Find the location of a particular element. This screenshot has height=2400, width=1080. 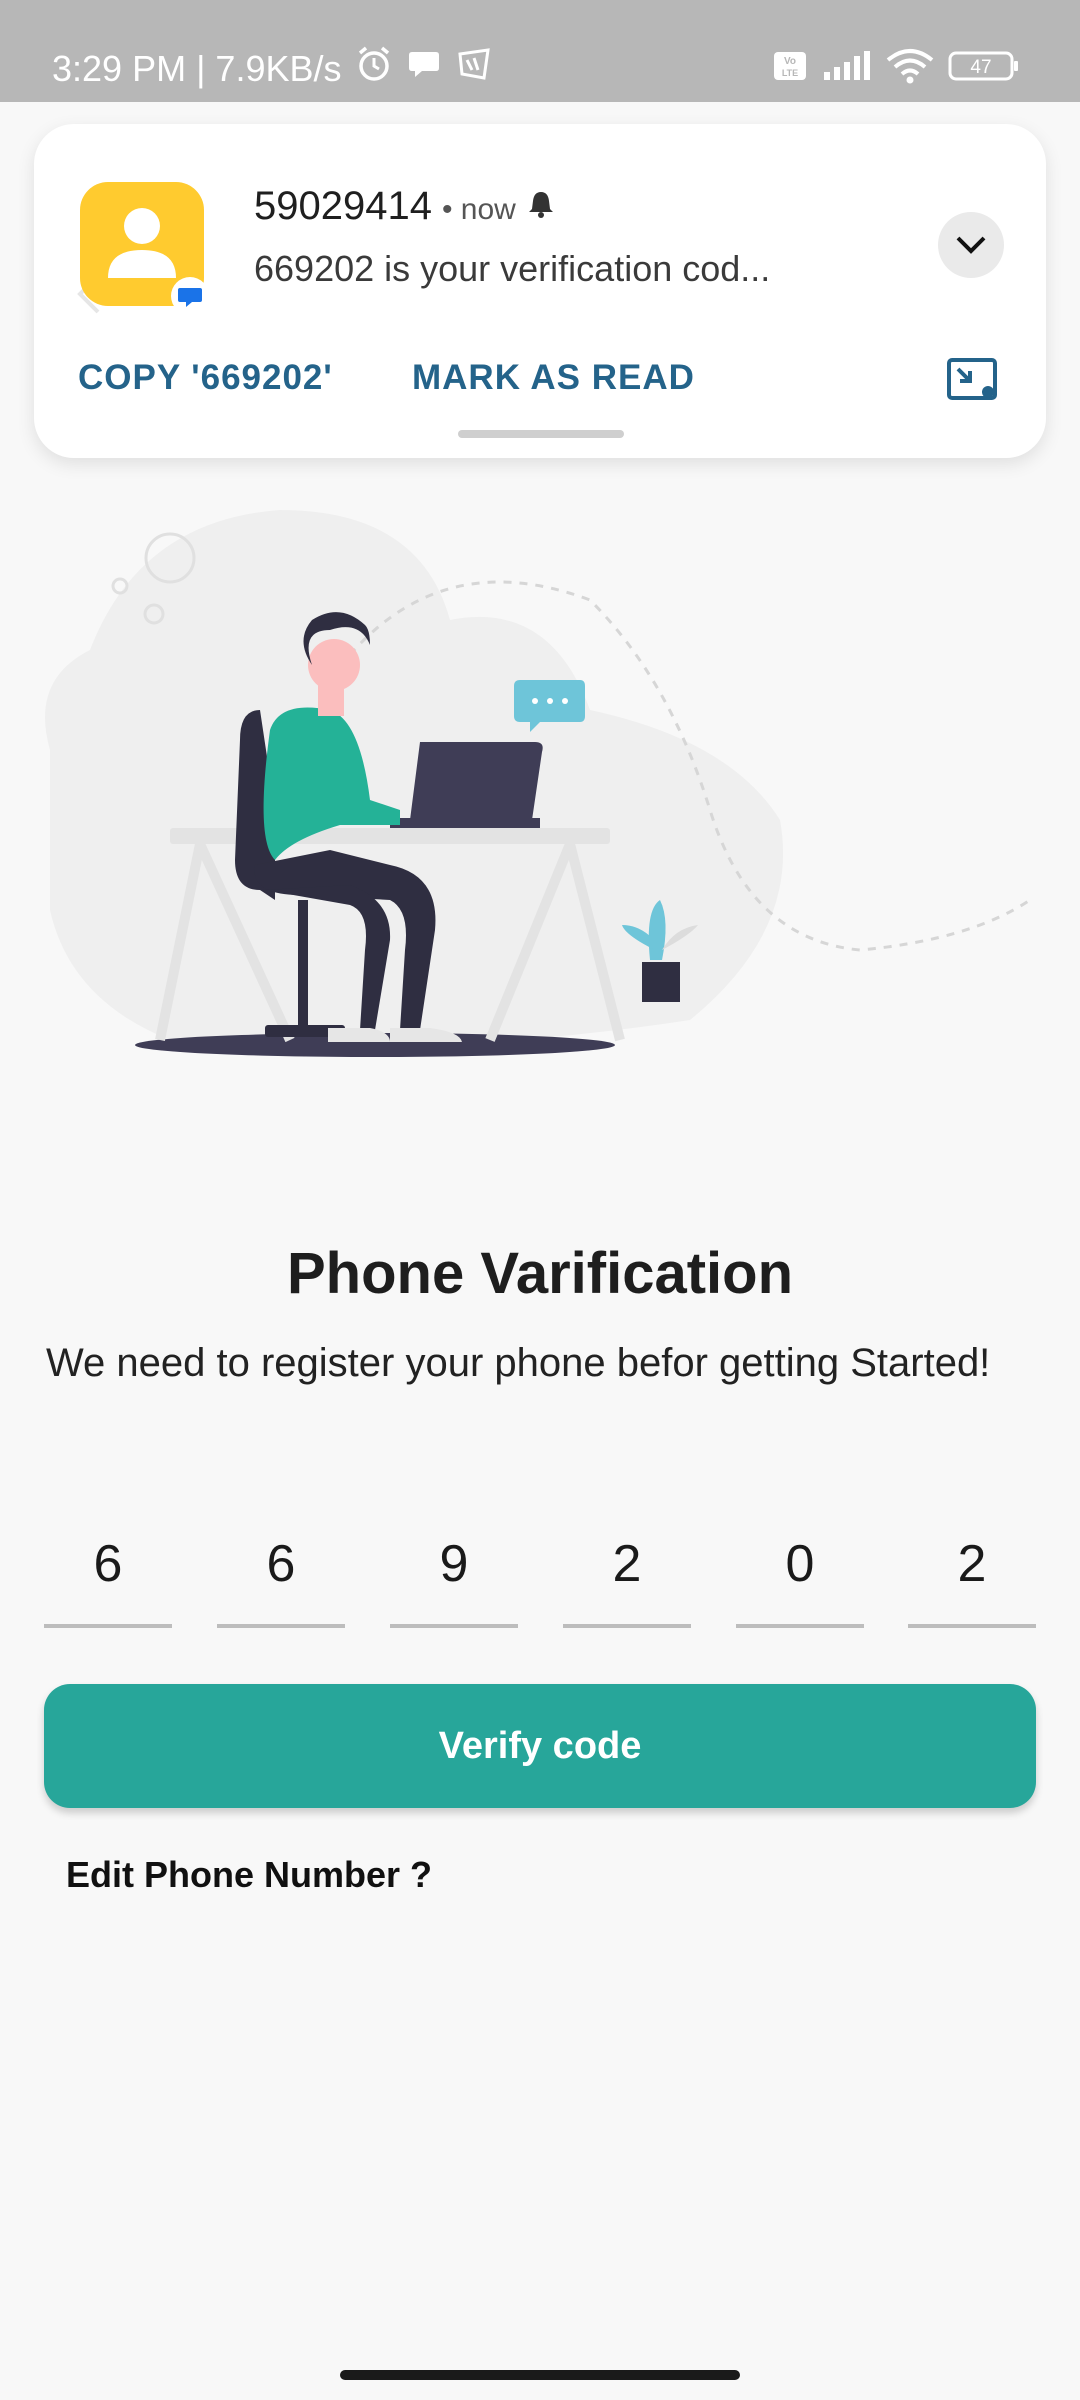

bell-icon is located at coordinates (541, 206).